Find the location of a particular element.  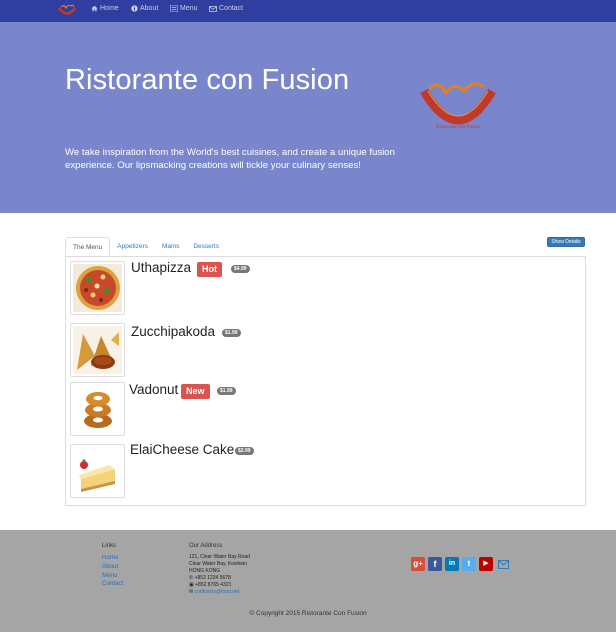

tab-the-menu: The Menu is located at coordinates (88, 246).